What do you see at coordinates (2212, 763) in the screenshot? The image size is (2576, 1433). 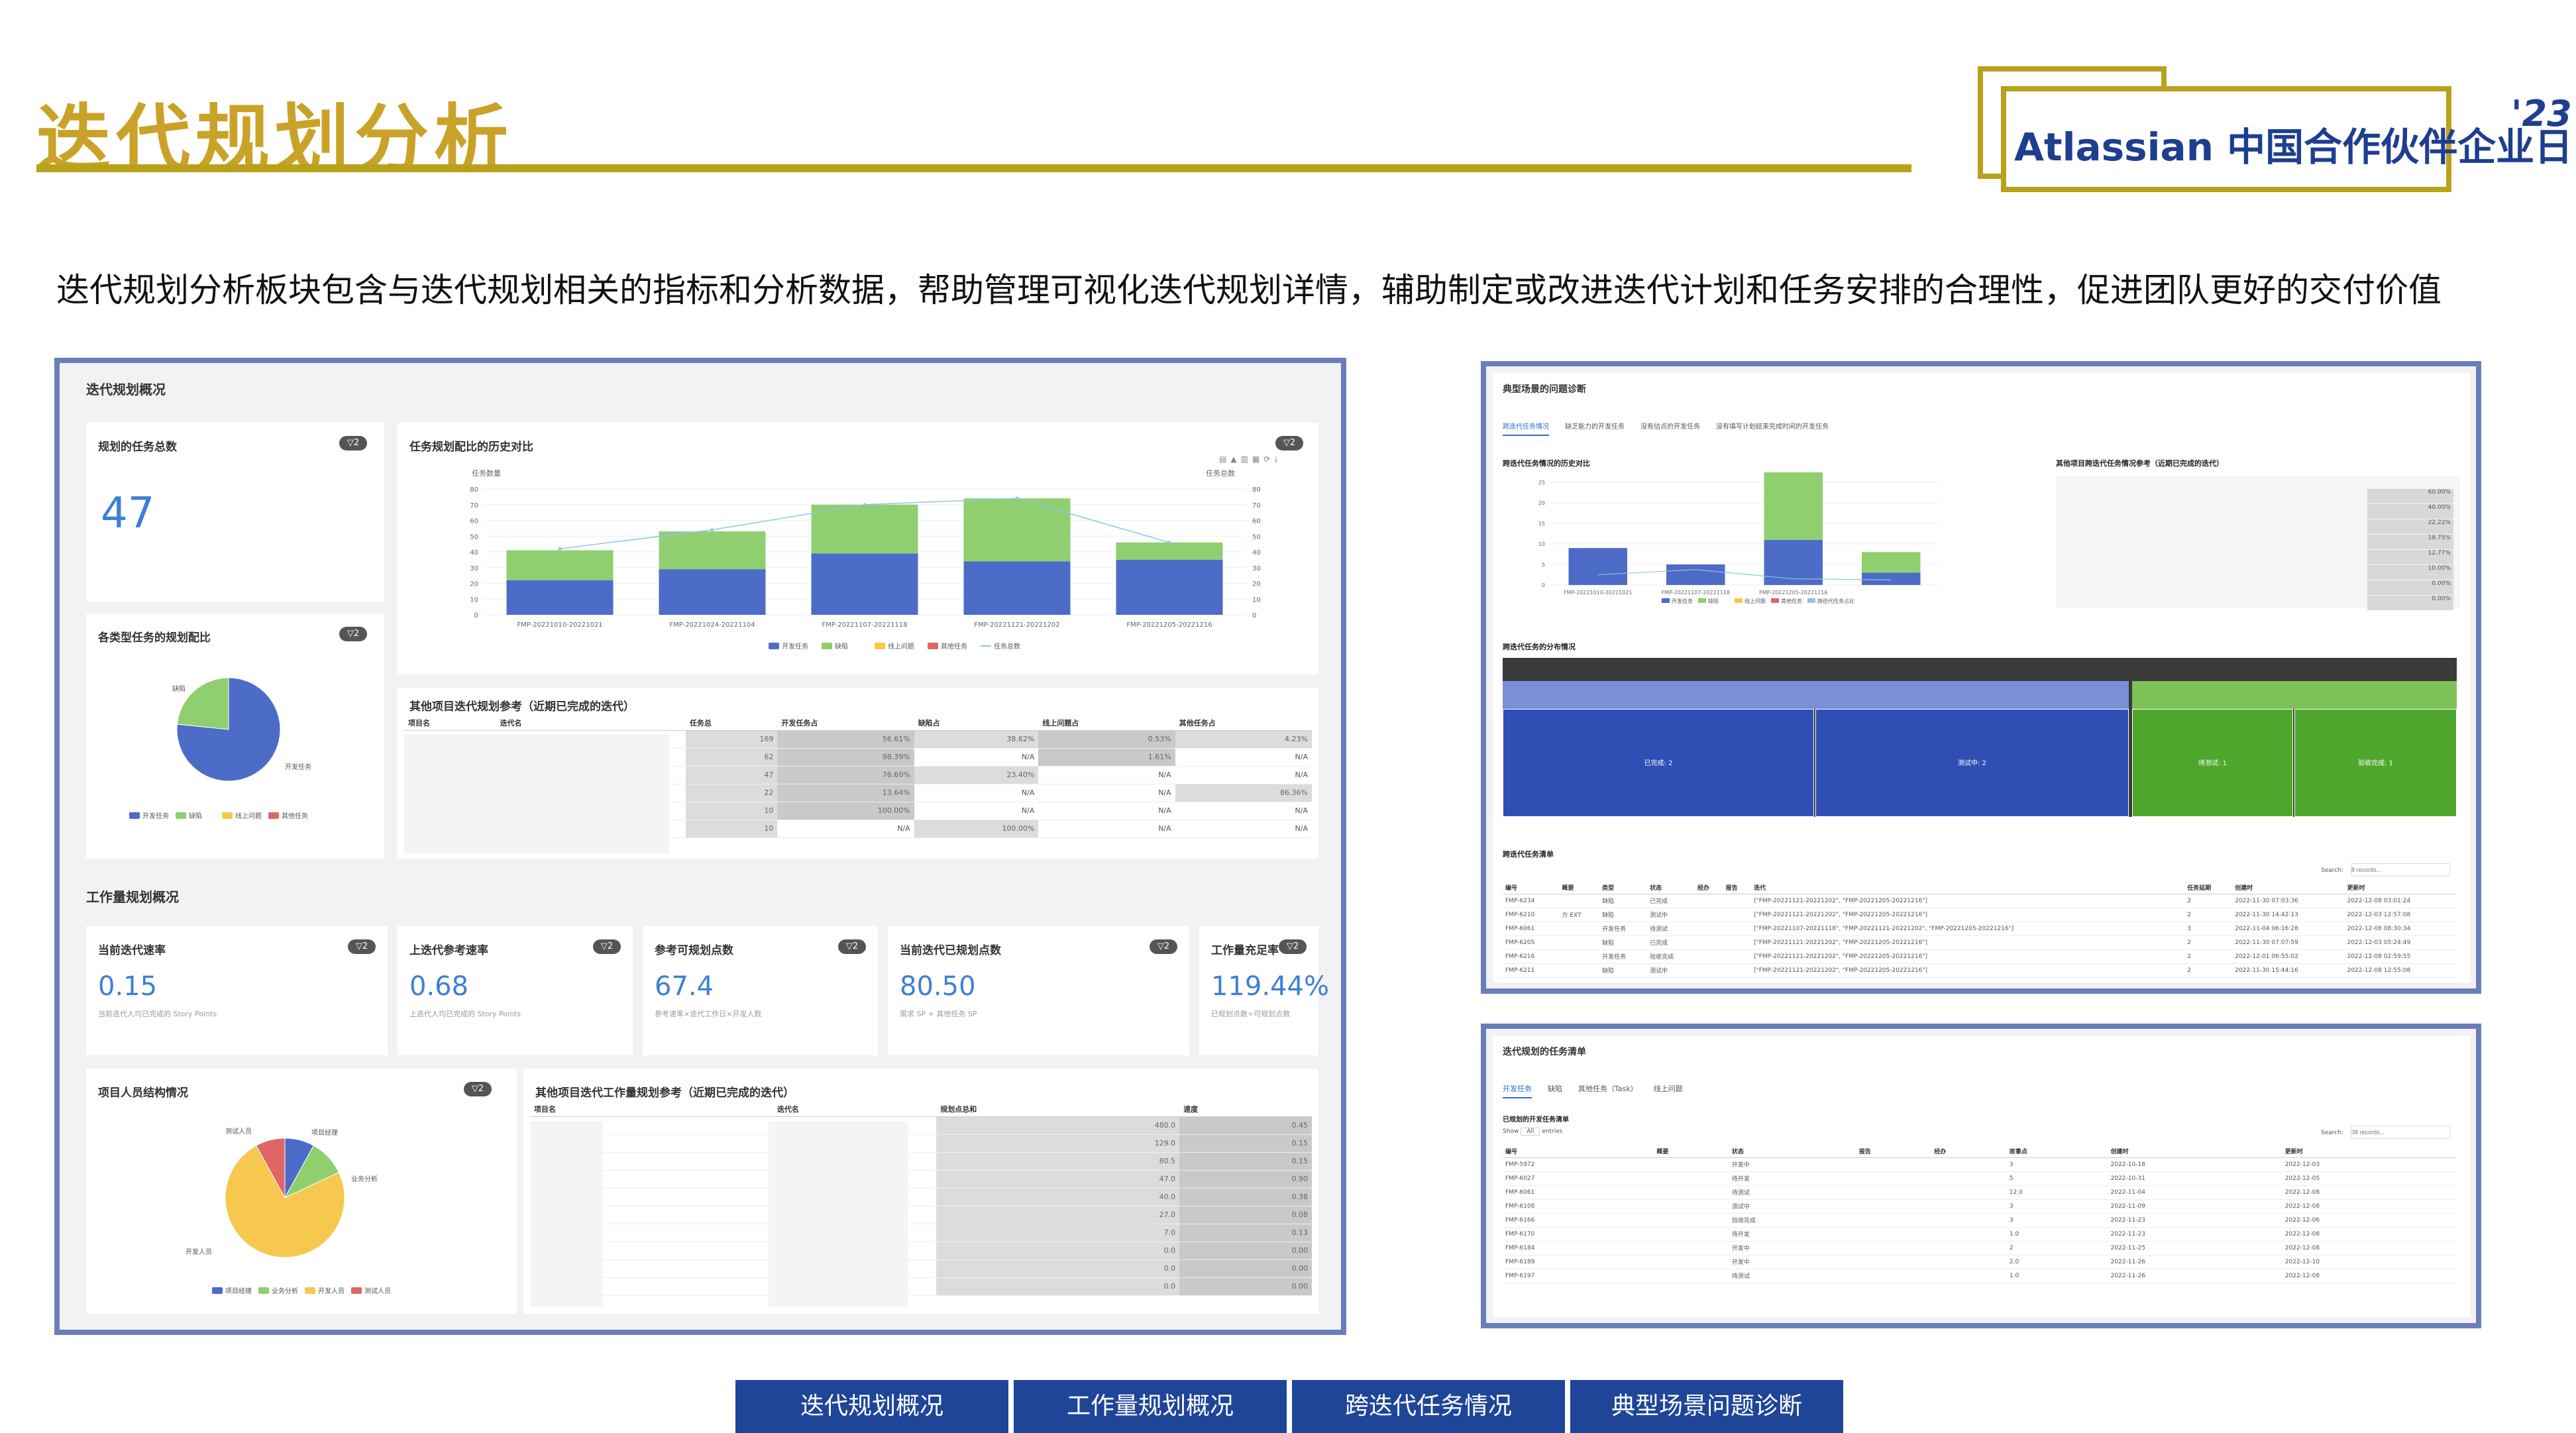 I see `treemap-cell: 待测试: 1` at bounding box center [2212, 763].